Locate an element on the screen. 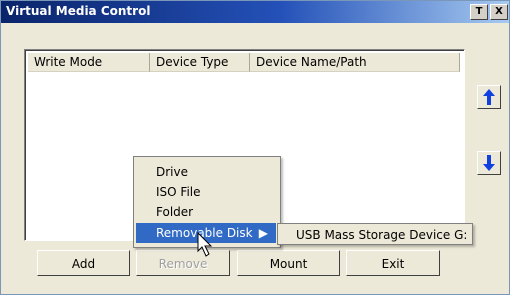  remove-button: Remove is located at coordinates (183, 263).